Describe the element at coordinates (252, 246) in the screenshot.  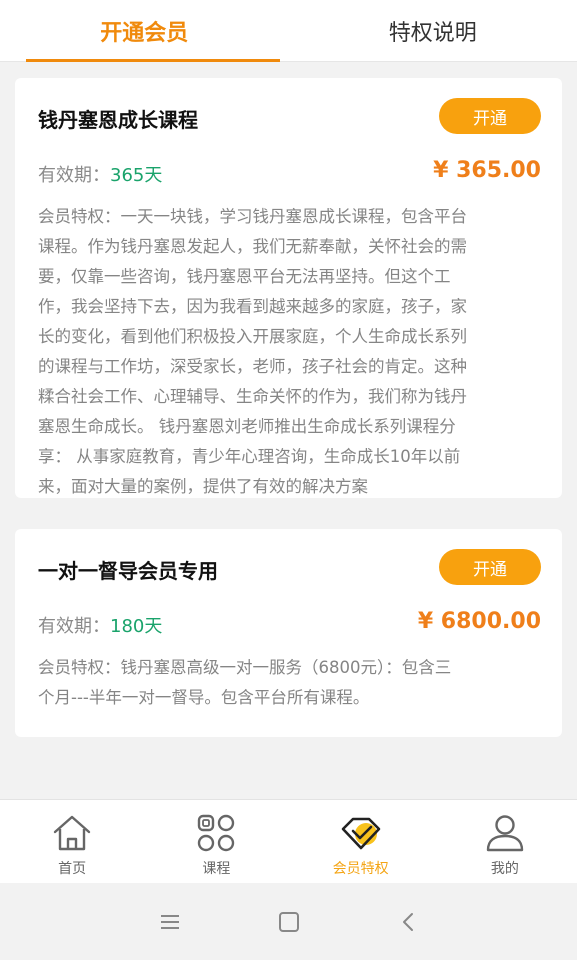
I see `description-line: 课程。作为钱丹塞恩发起人，我们无薪奉献，关怀社会的需` at that location.